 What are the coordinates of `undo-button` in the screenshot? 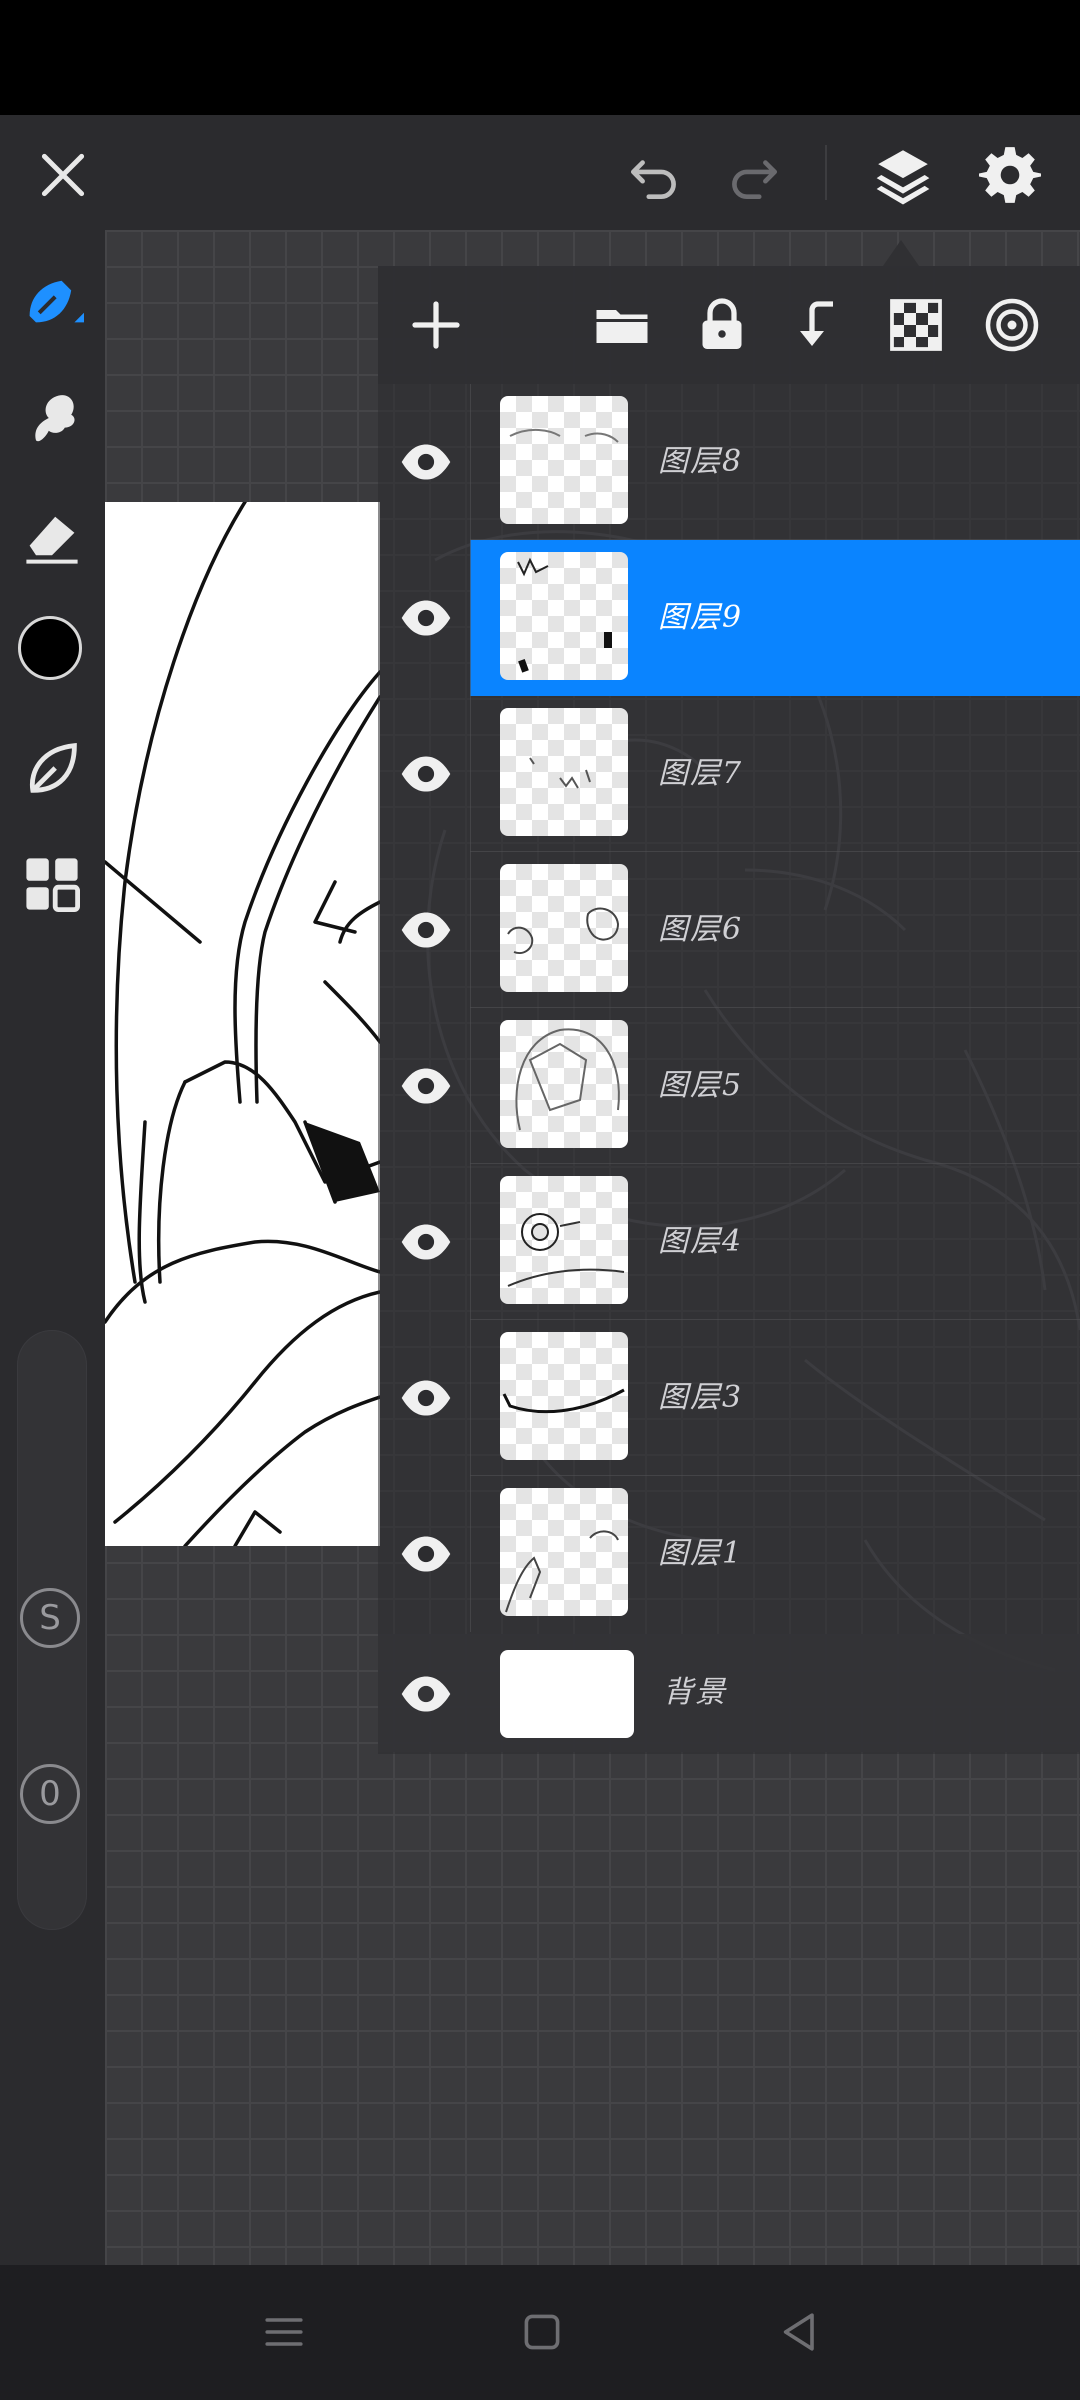 It's located at (655, 175).